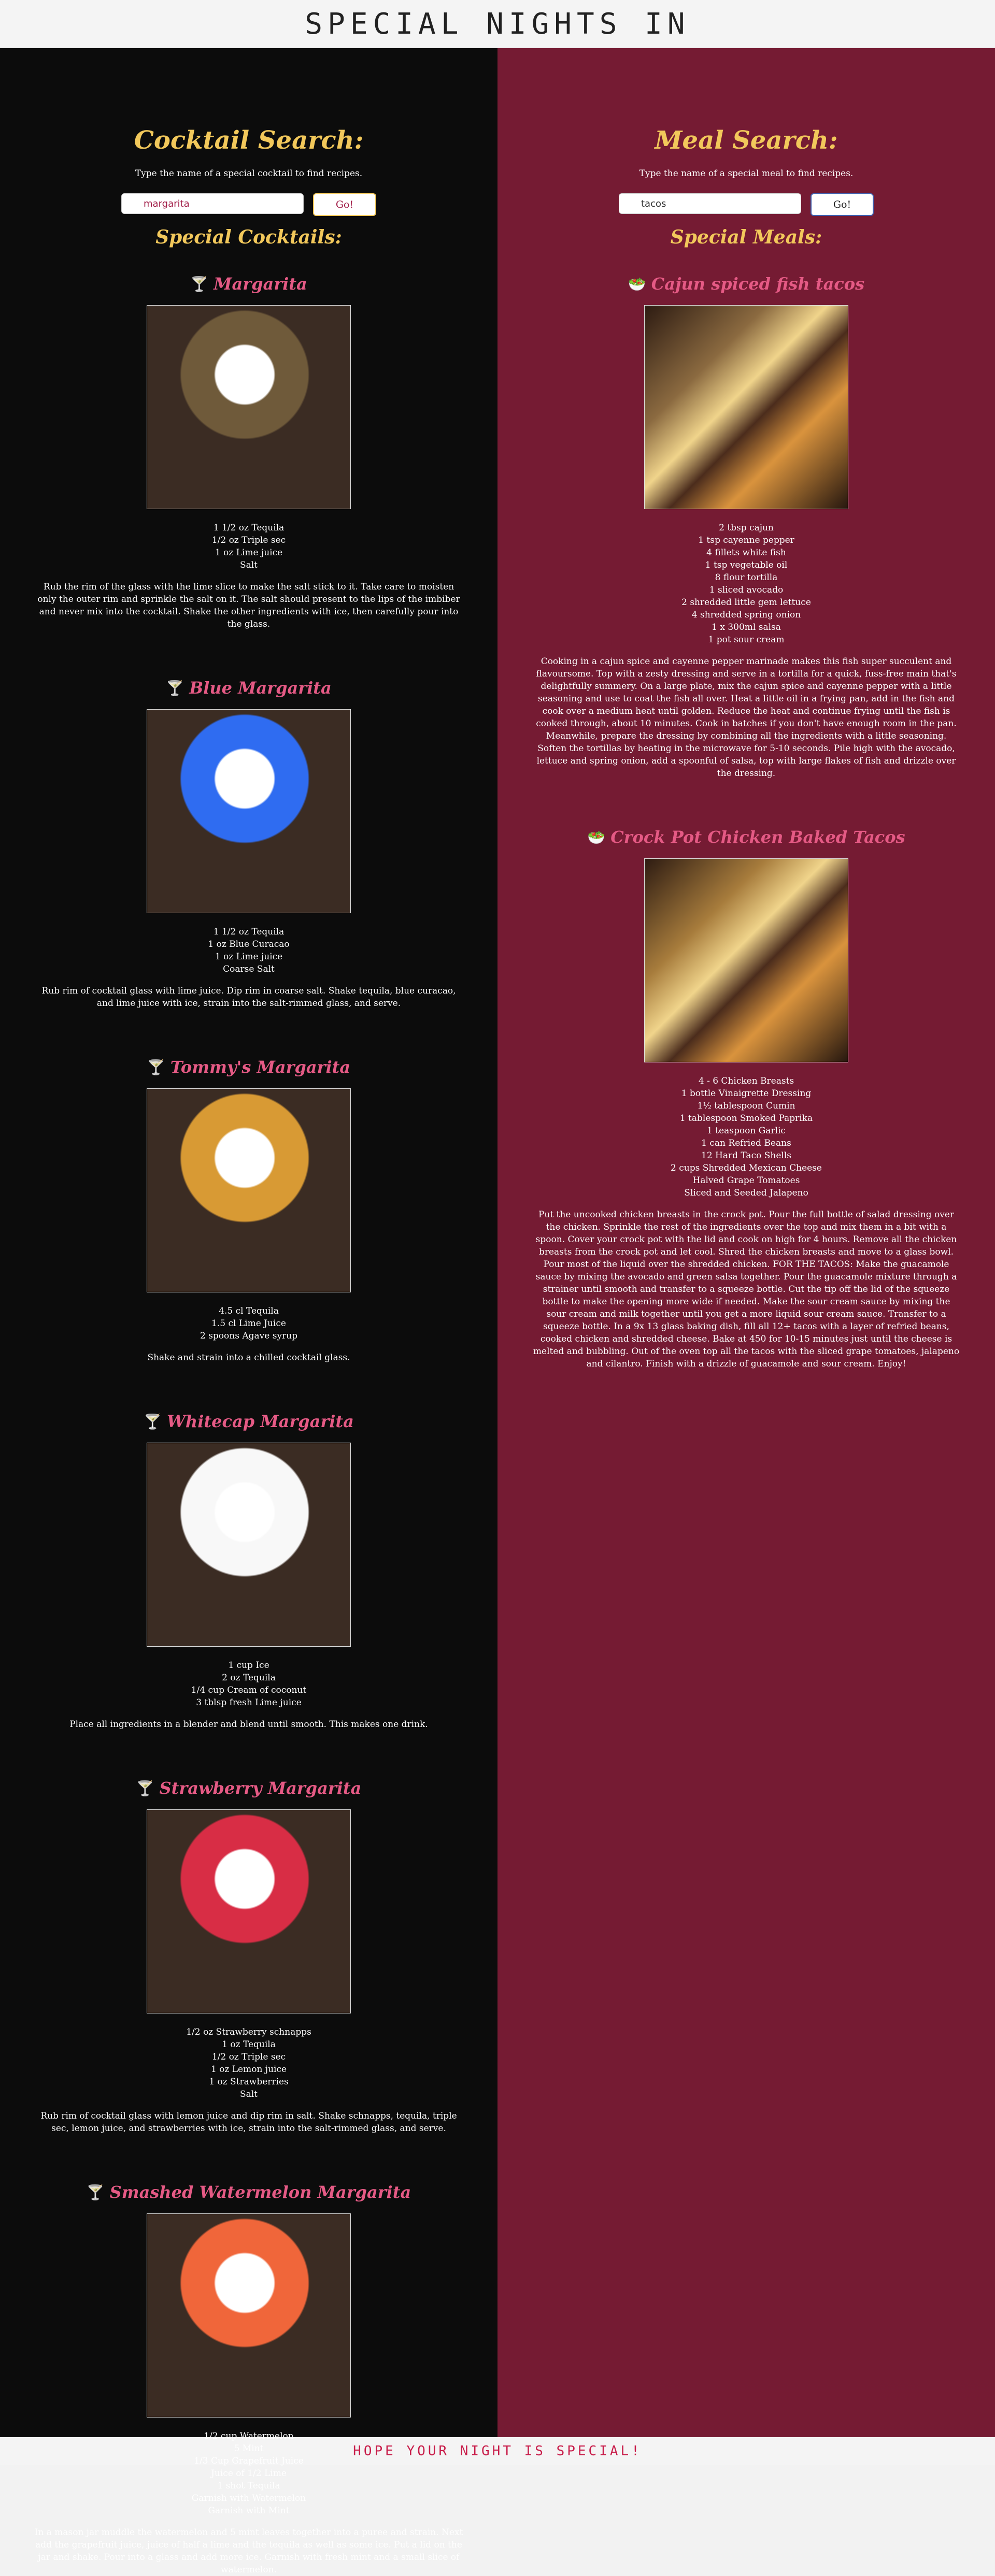 The image size is (995, 2576). What do you see at coordinates (249, 1690) in the screenshot?
I see `cocktail-ingredient: 1/4 cup Cream of coconut` at bounding box center [249, 1690].